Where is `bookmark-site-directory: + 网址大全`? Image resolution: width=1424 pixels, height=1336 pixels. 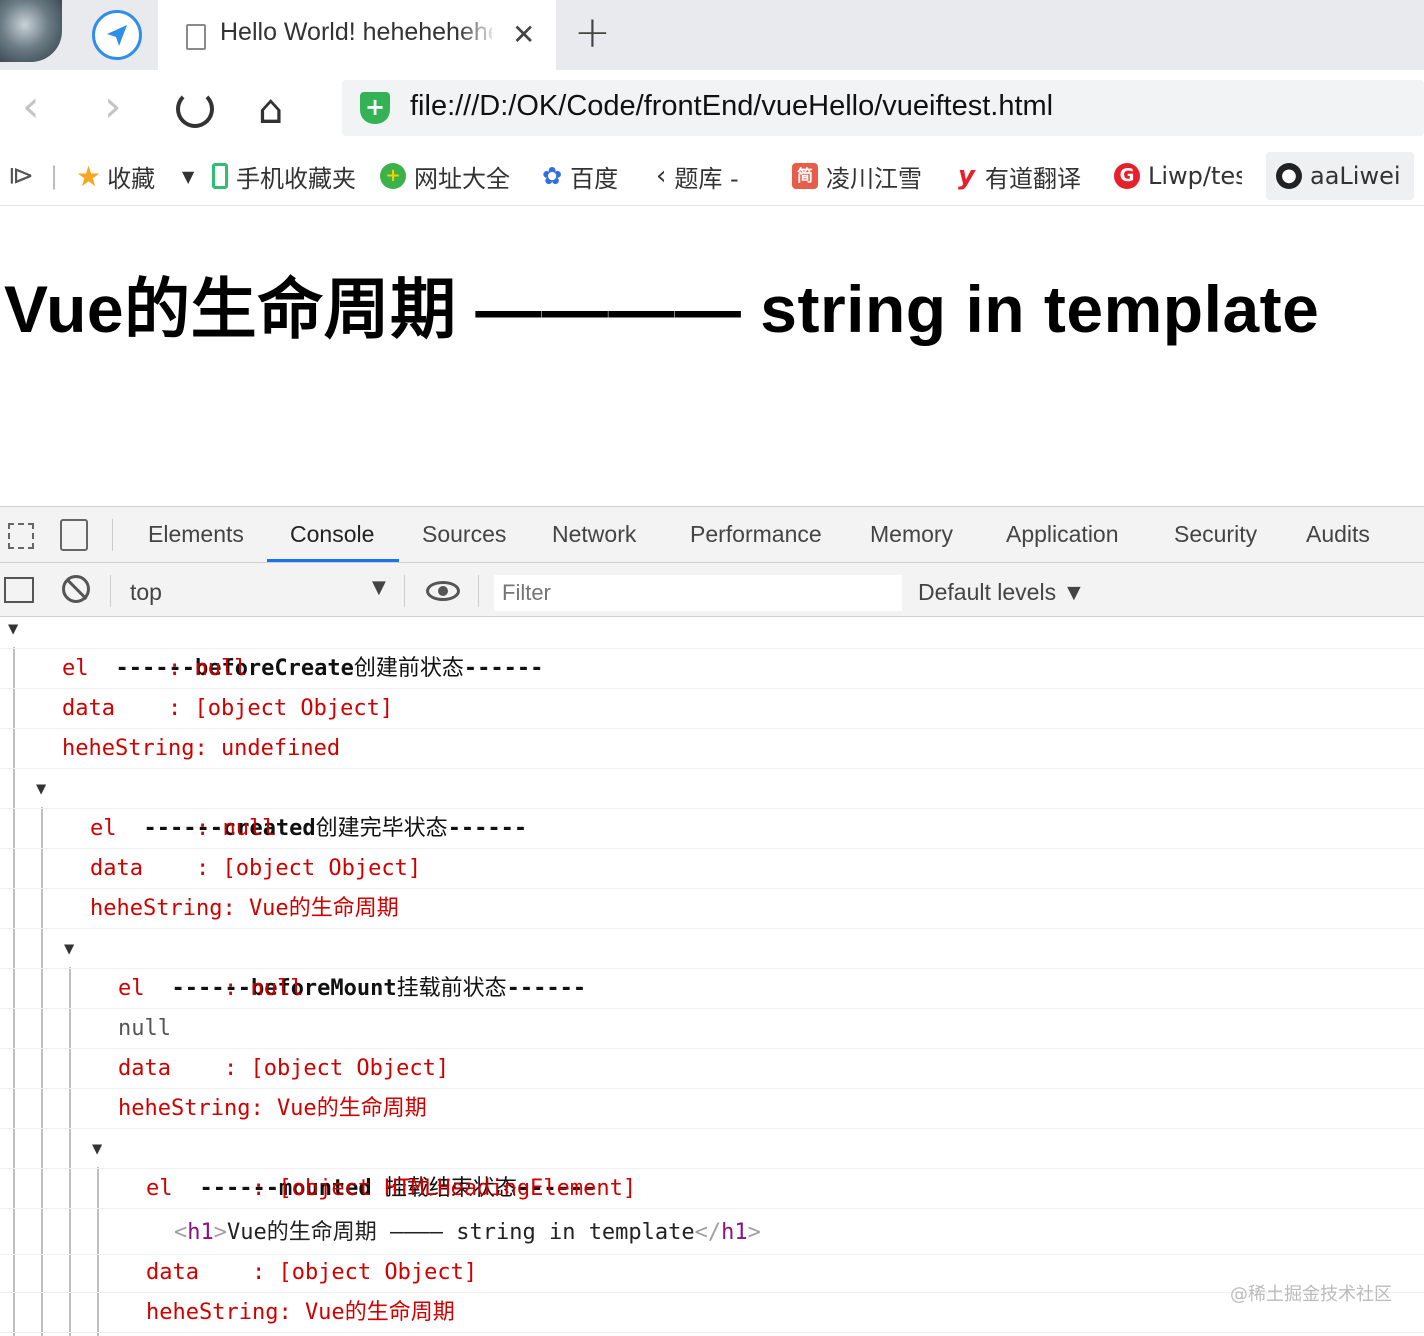 bookmark-site-directory: + 网址大全 is located at coordinates (445, 176).